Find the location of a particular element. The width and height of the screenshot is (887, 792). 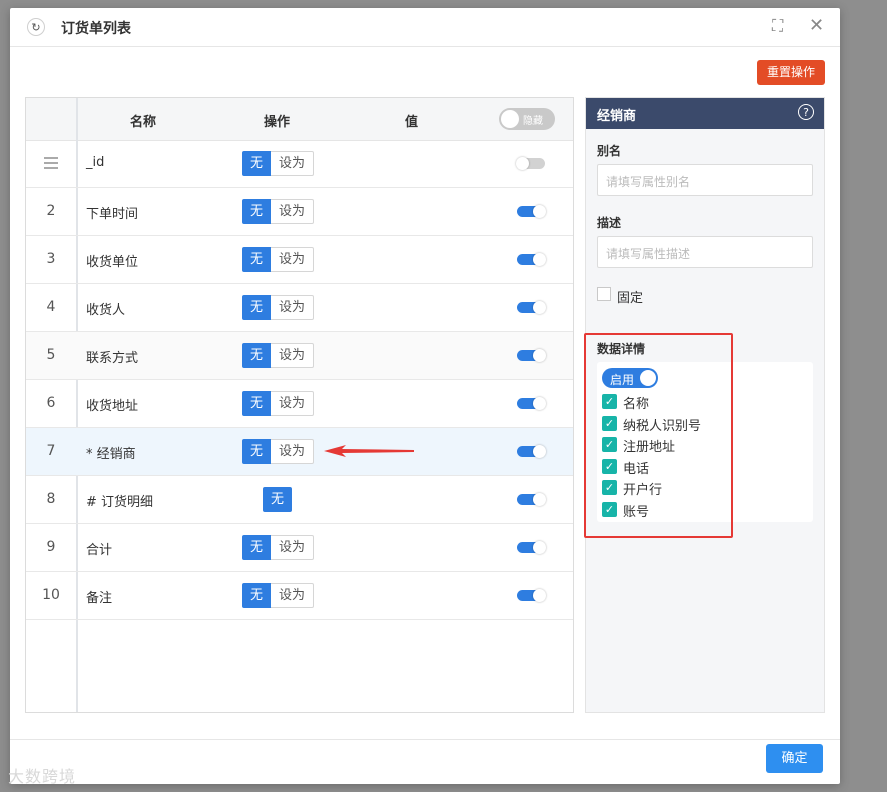

dialog-title: 订货单列表 is located at coordinates (96, 29).